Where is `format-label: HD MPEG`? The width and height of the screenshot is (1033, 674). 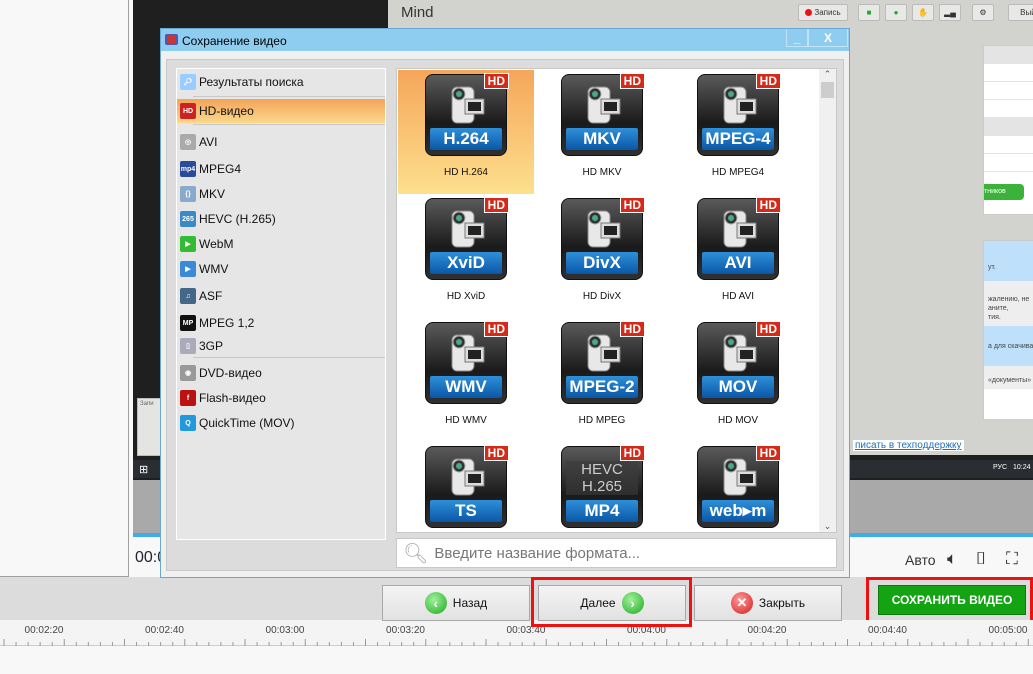
format-label: HD MPEG is located at coordinates (602, 420).